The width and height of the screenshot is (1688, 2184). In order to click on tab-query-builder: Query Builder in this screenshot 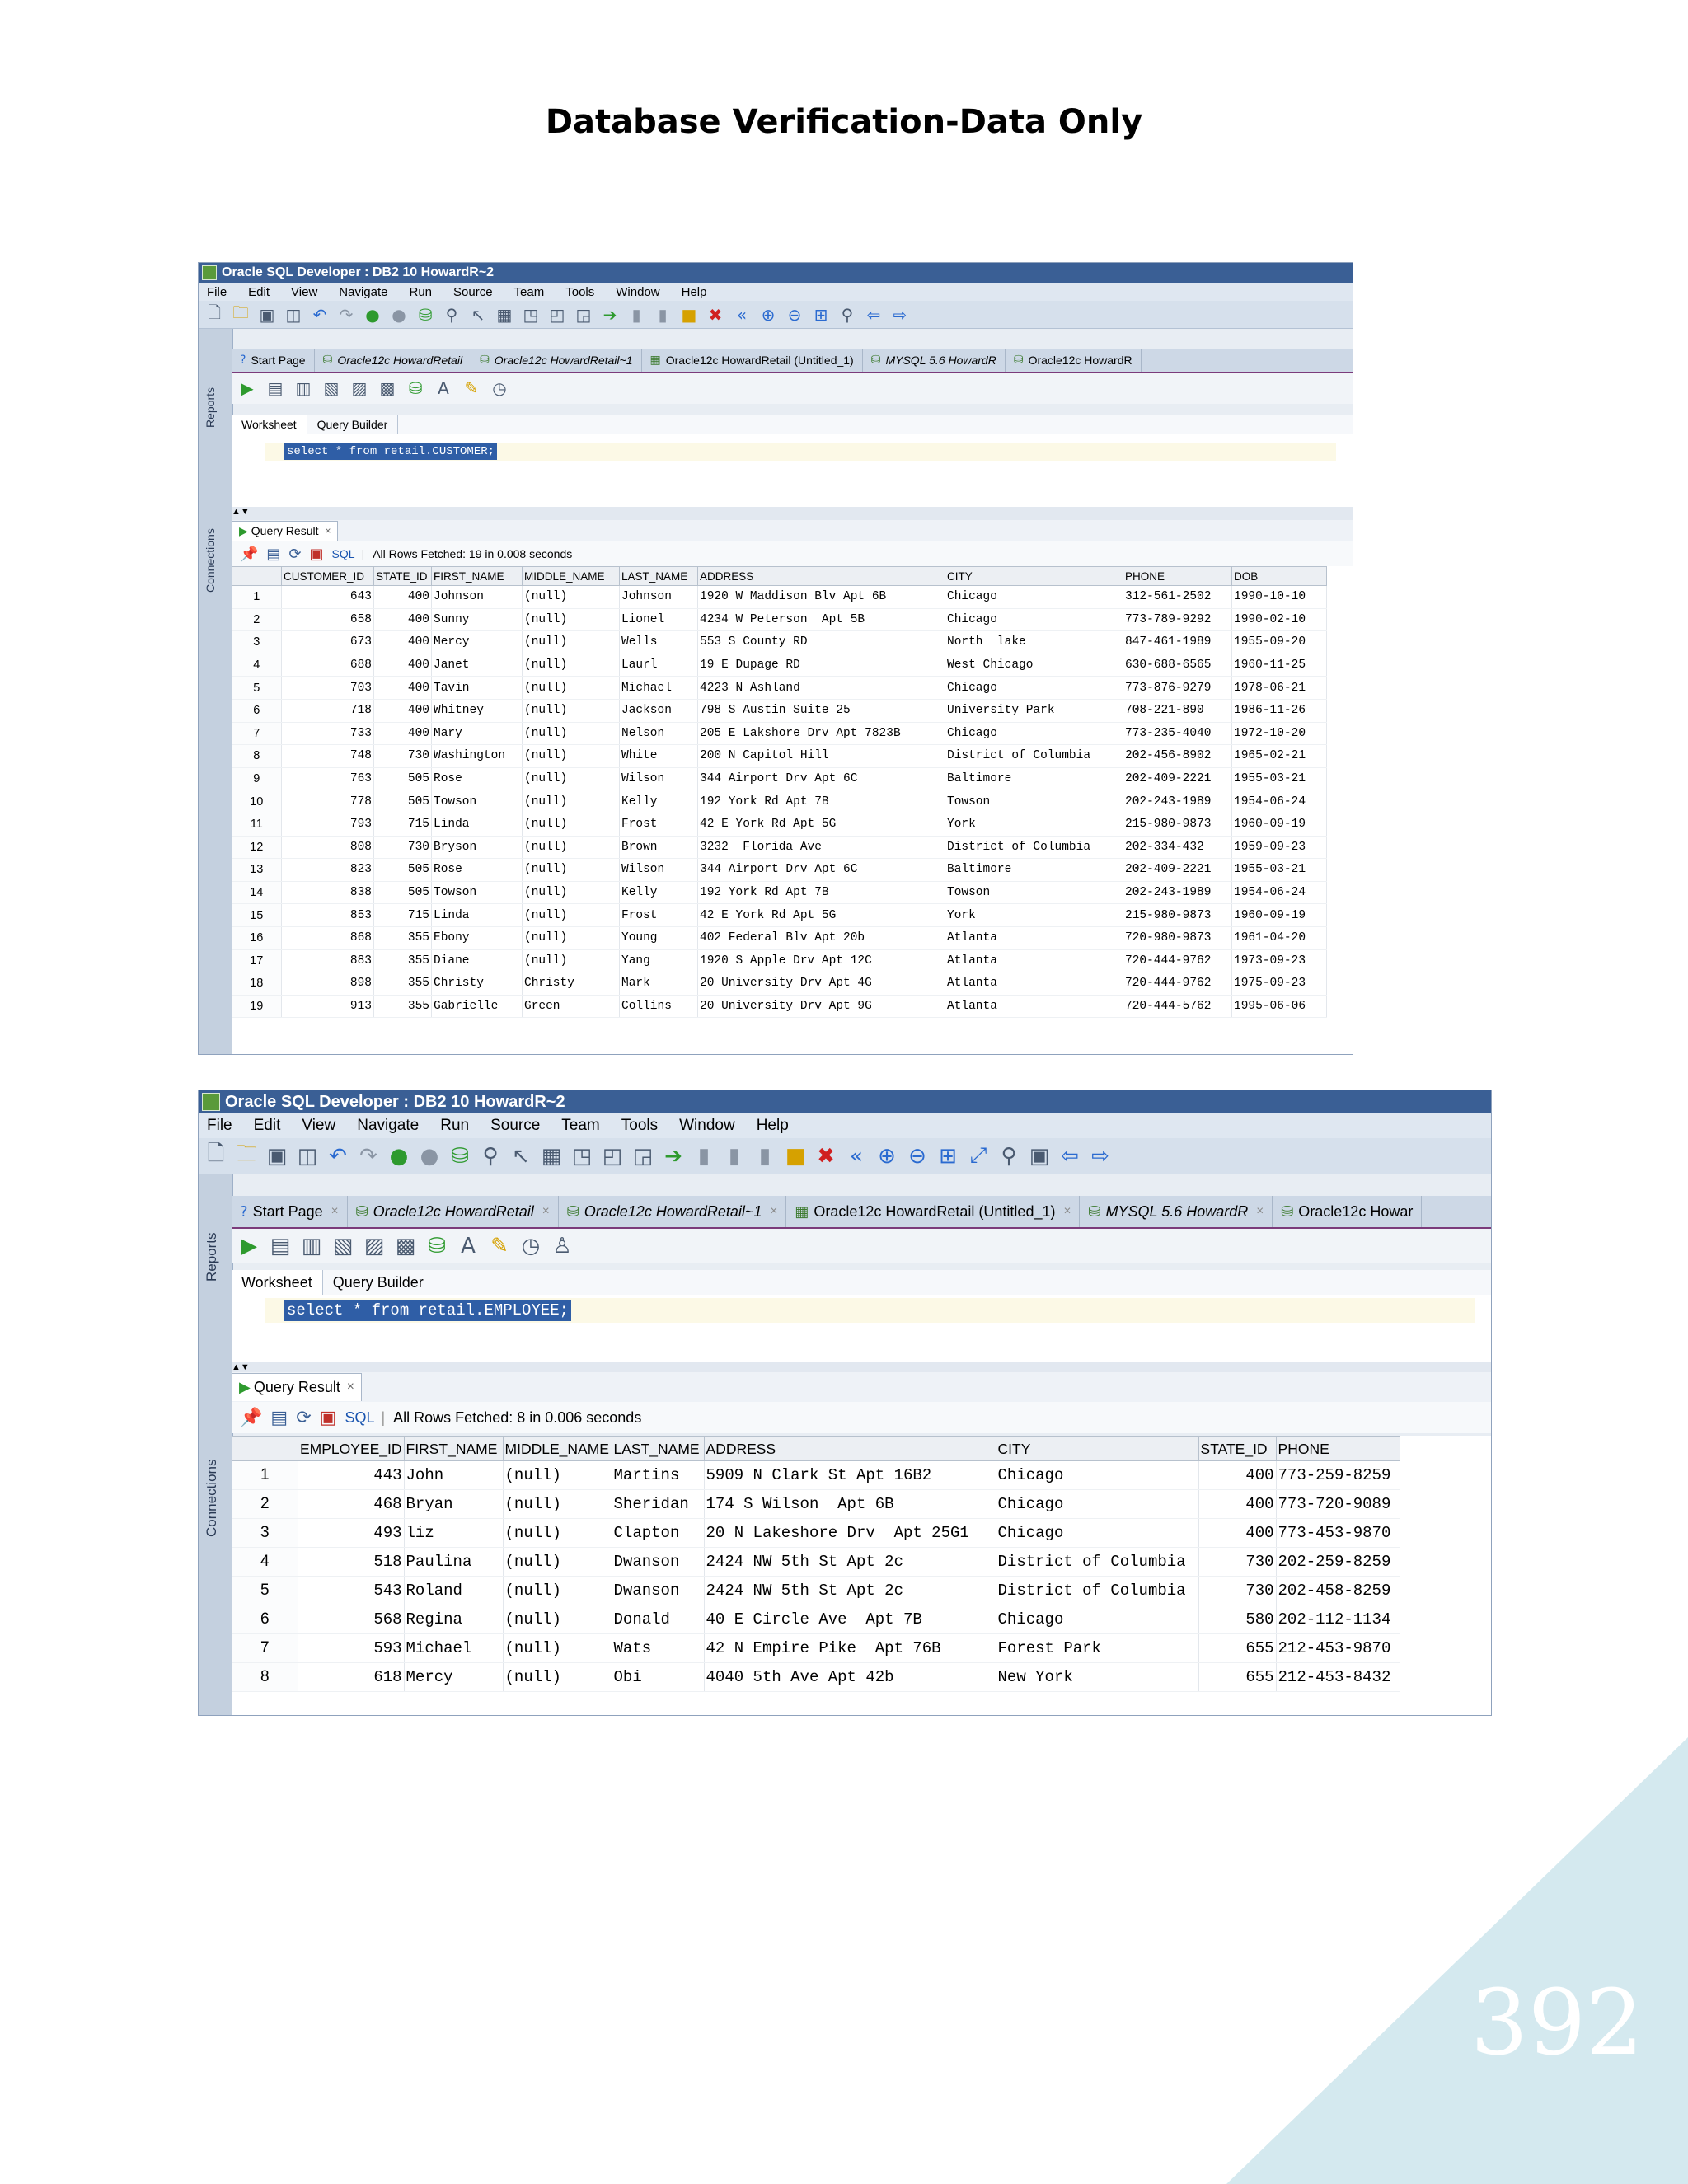, I will do `click(379, 1282)`.